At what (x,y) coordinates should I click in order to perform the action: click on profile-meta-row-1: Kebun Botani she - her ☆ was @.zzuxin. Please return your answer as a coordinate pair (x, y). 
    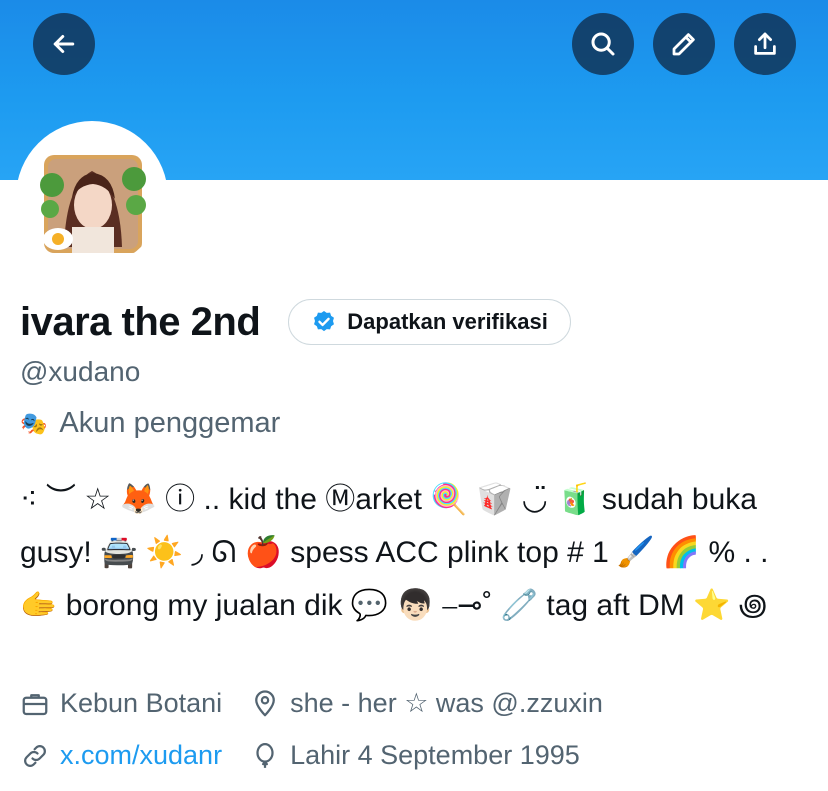
    Looking at the image, I should click on (325, 703).